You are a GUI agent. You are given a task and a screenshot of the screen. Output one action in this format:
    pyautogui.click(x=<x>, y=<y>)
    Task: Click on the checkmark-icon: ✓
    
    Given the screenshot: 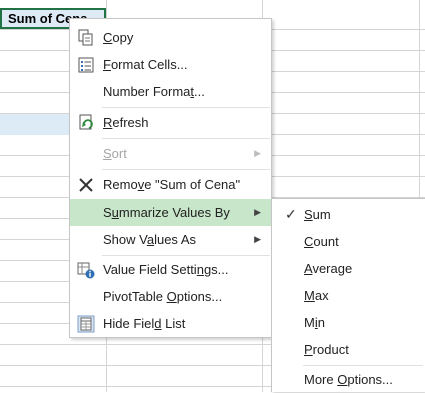 What is the action you would take?
    pyautogui.click(x=291, y=214)
    